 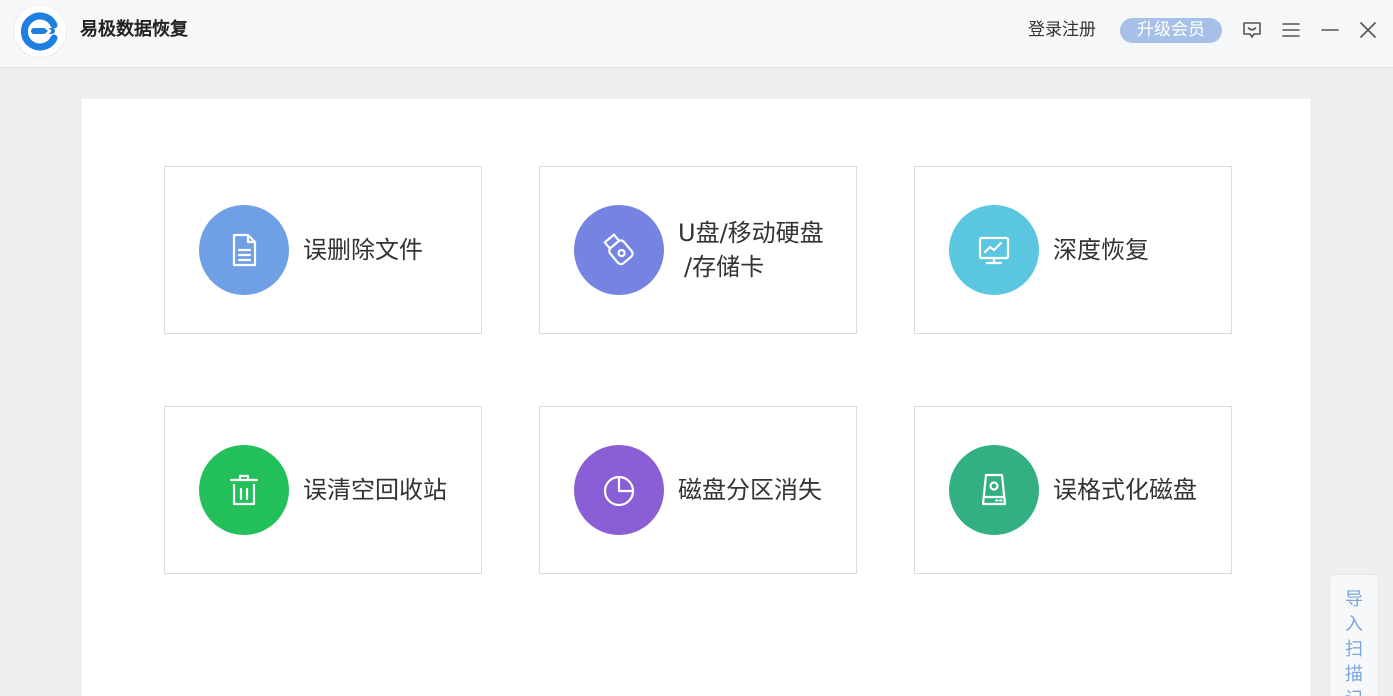 I want to click on side-tab-char: 描, so click(x=1354, y=674).